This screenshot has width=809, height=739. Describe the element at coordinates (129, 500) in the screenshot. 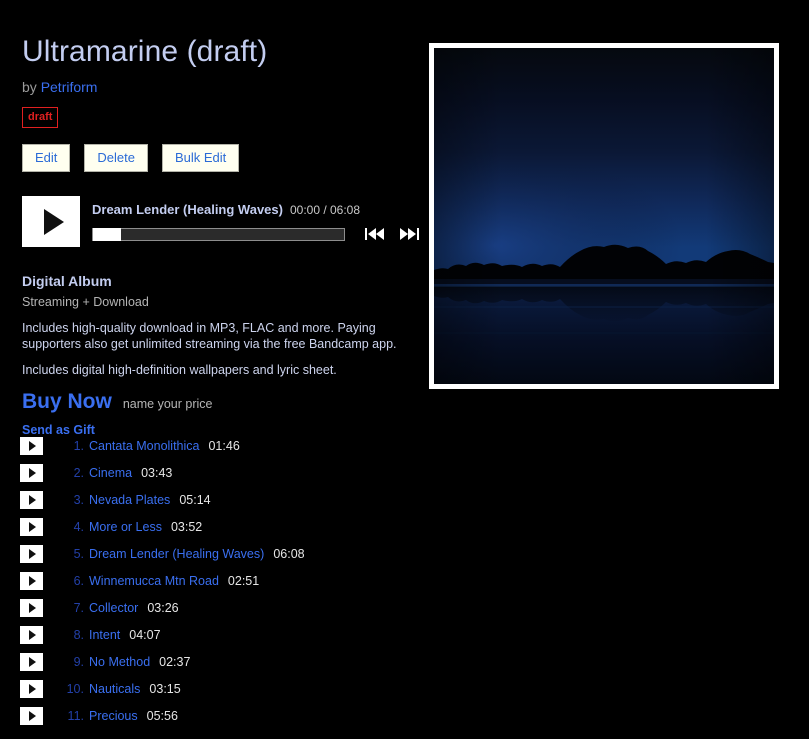

I see `track-title-link: Nevada Plates` at that location.